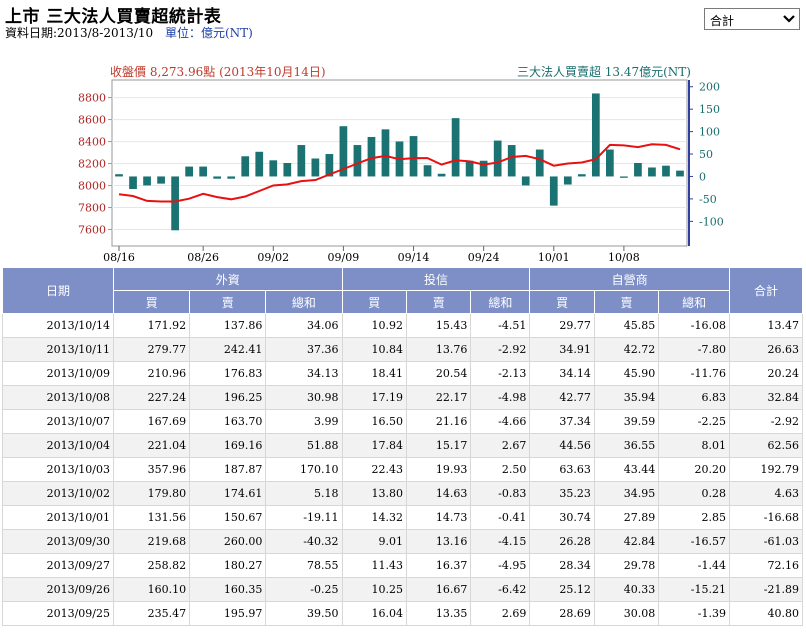 Image resolution: width=806 pixels, height=632 pixels. What do you see at coordinates (374, 302) in the screenshot?
I see `subcol-buy: 買` at bounding box center [374, 302].